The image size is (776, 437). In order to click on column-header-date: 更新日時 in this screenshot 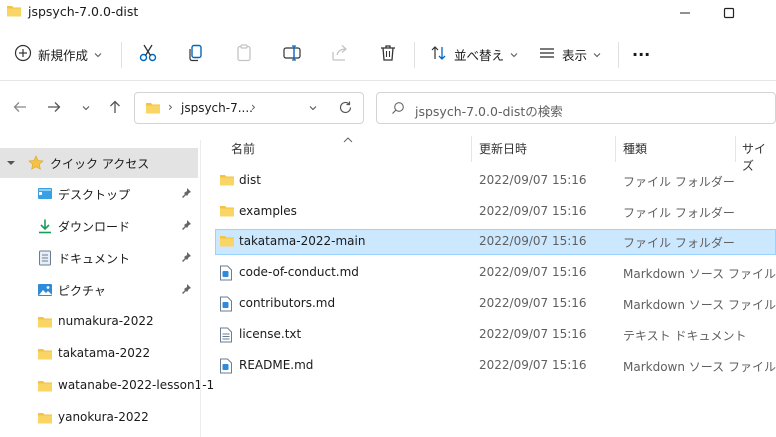, I will do `click(503, 148)`.